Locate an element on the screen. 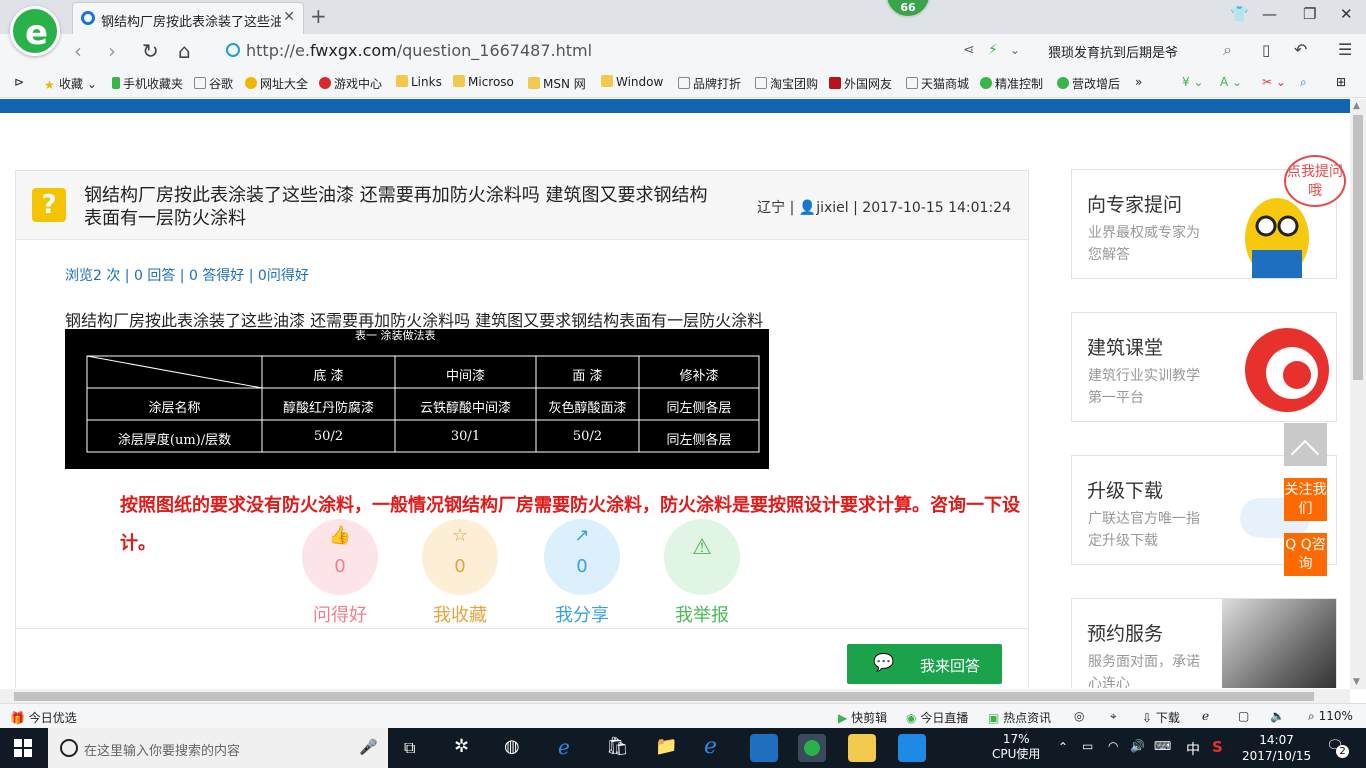  search-icon: ⌕ is located at coordinates (1227, 50).